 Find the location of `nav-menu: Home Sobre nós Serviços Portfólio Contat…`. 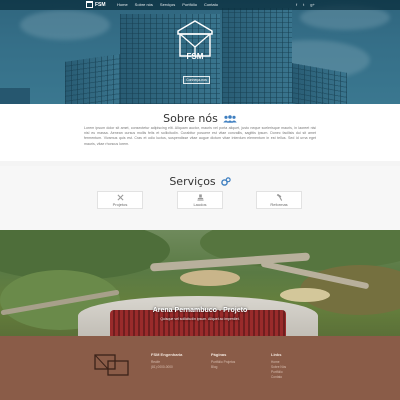

nav-menu: Home Sobre nós Serviços Portfólio Contat… is located at coordinates (167, 4).